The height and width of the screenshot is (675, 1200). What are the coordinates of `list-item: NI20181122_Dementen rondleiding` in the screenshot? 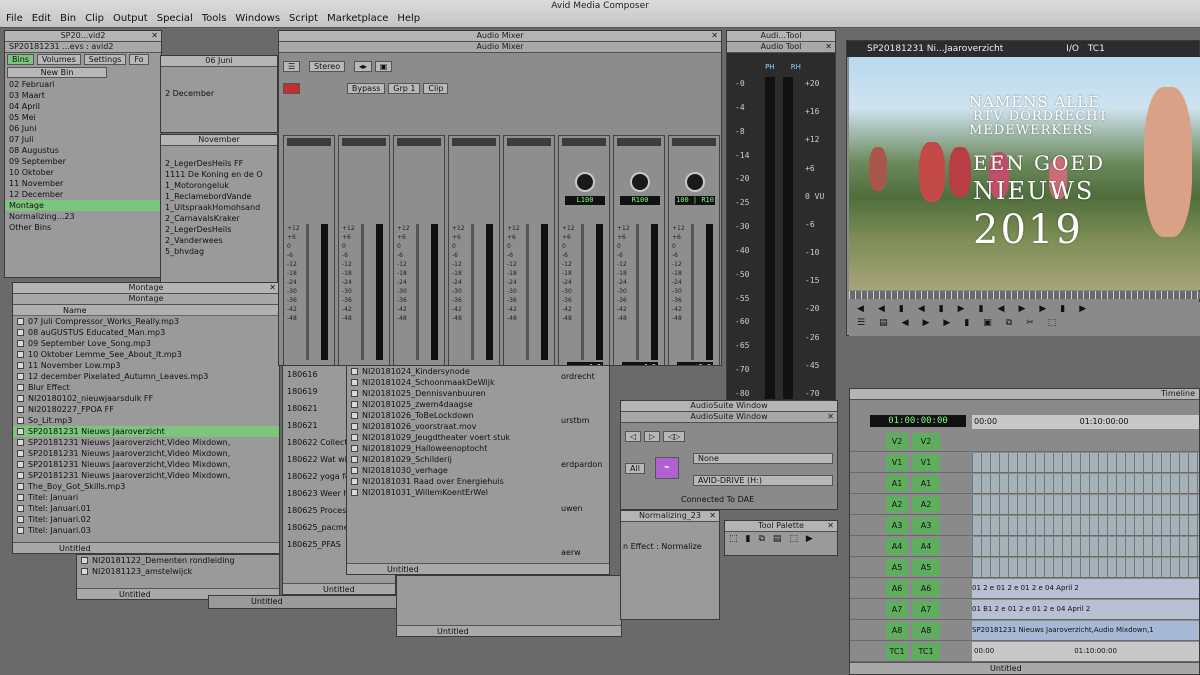 It's located at (178, 560).